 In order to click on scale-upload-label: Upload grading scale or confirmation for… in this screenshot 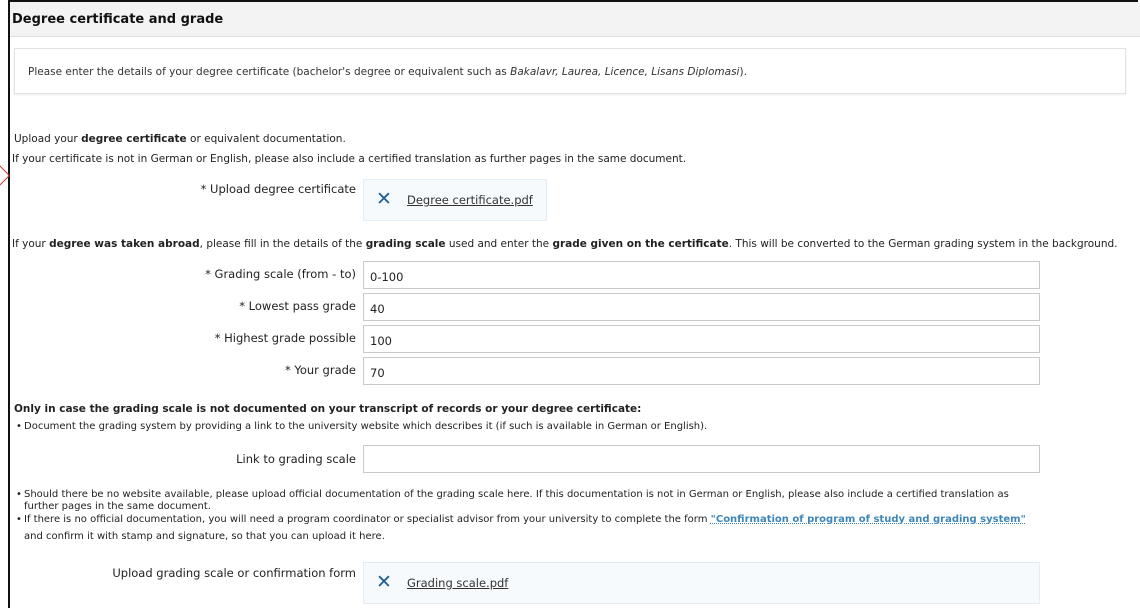, I will do `click(234, 573)`.